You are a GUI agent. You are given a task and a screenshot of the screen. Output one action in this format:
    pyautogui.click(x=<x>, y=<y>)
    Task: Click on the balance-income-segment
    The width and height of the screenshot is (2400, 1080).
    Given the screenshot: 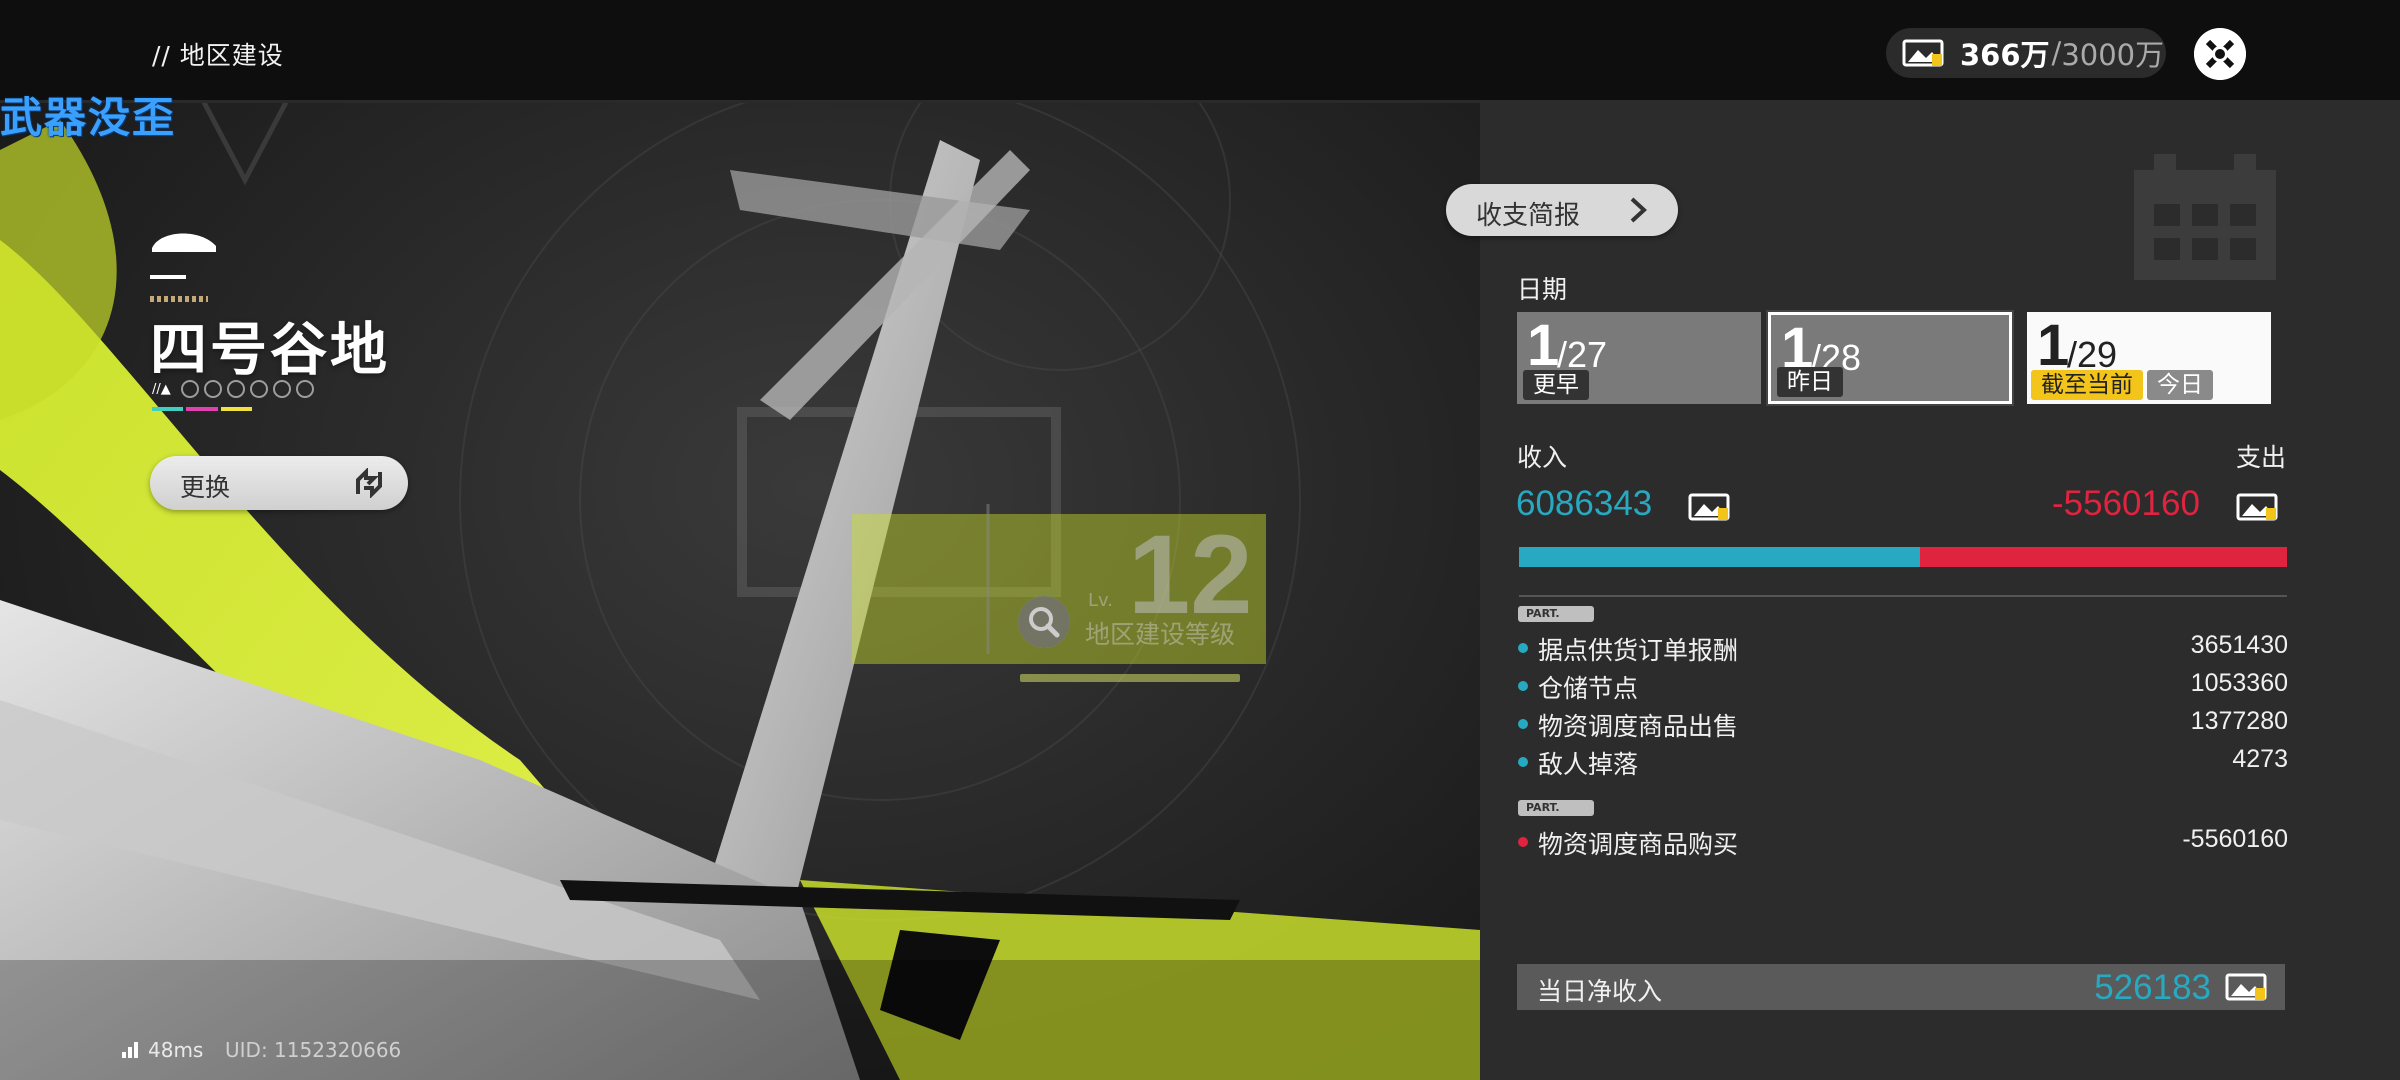 What is the action you would take?
    pyautogui.click(x=1719, y=557)
    